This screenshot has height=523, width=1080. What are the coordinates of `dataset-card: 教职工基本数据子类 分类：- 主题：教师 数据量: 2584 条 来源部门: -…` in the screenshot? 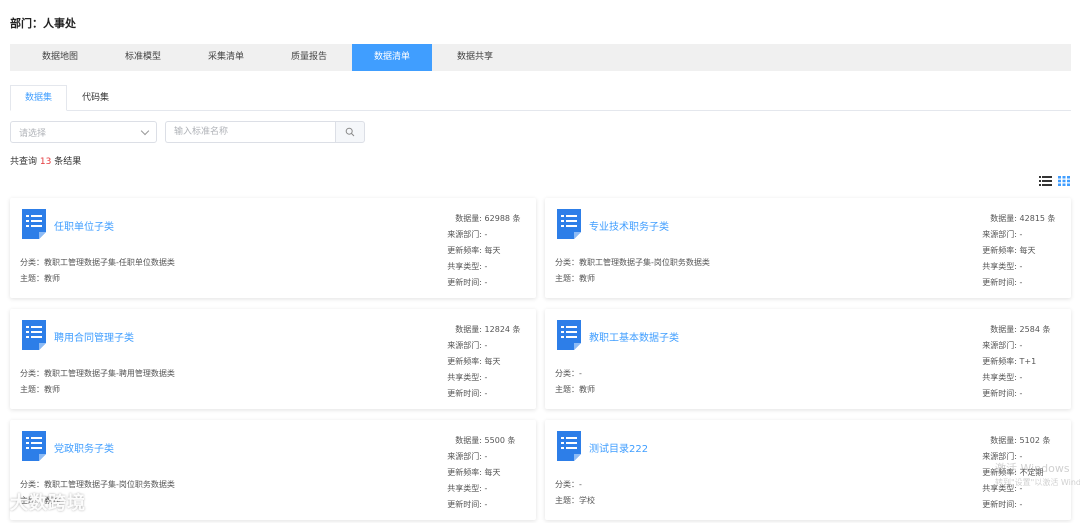 It's located at (808, 359).